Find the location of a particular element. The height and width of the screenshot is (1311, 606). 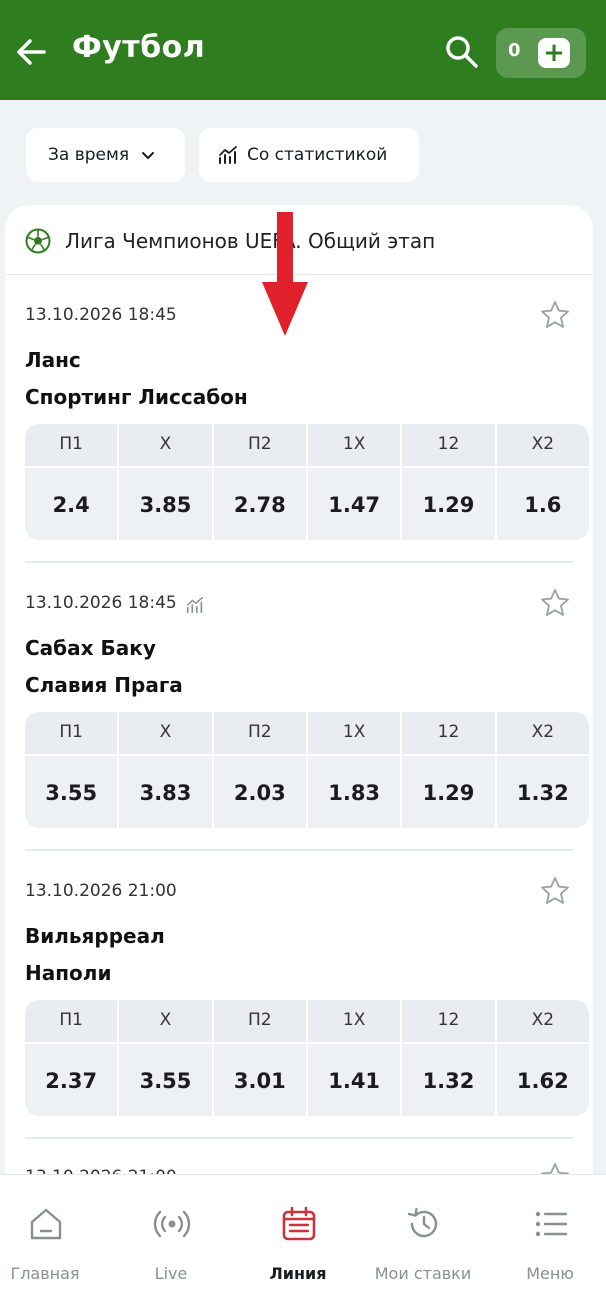

odd-x: X 3.55 is located at coordinates (166, 1058).